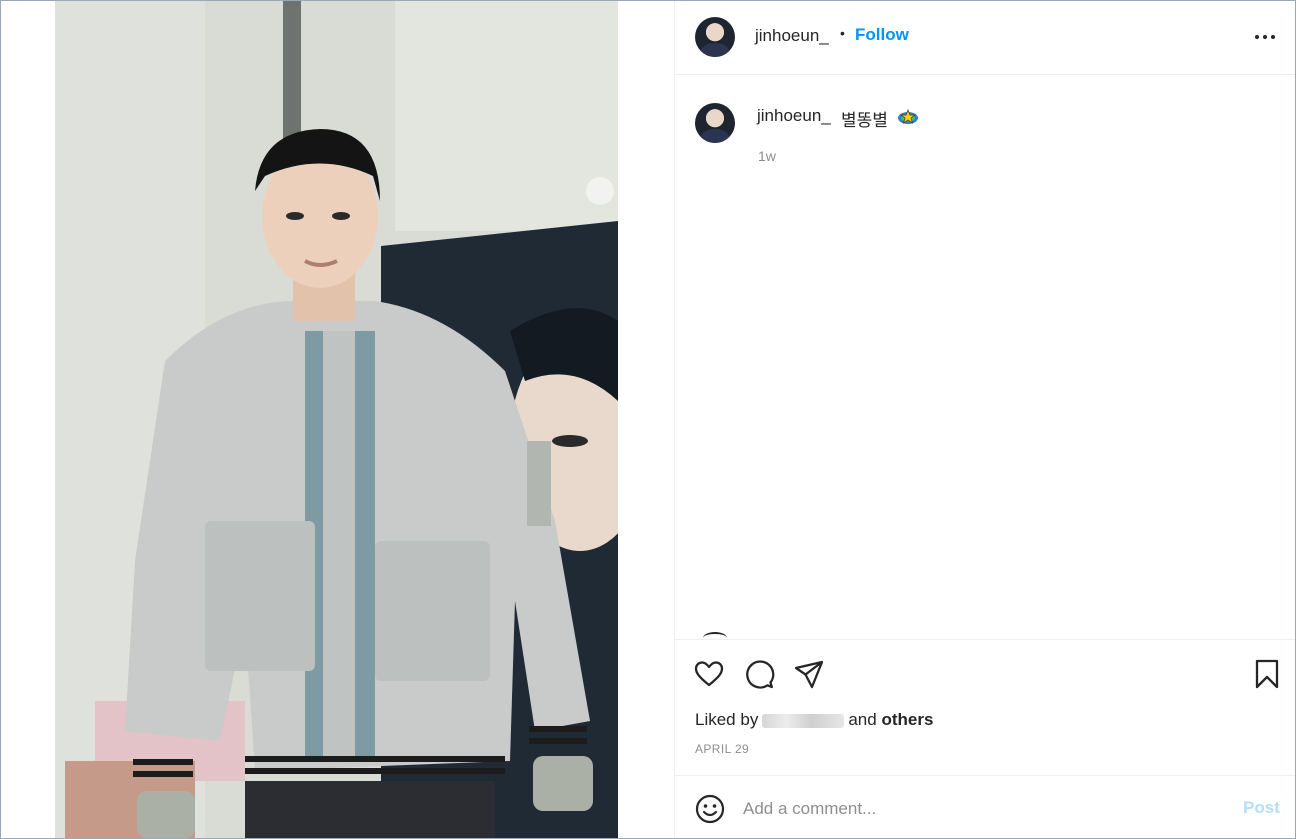  I want to click on post-comment-button: Post, so click(1261, 808).